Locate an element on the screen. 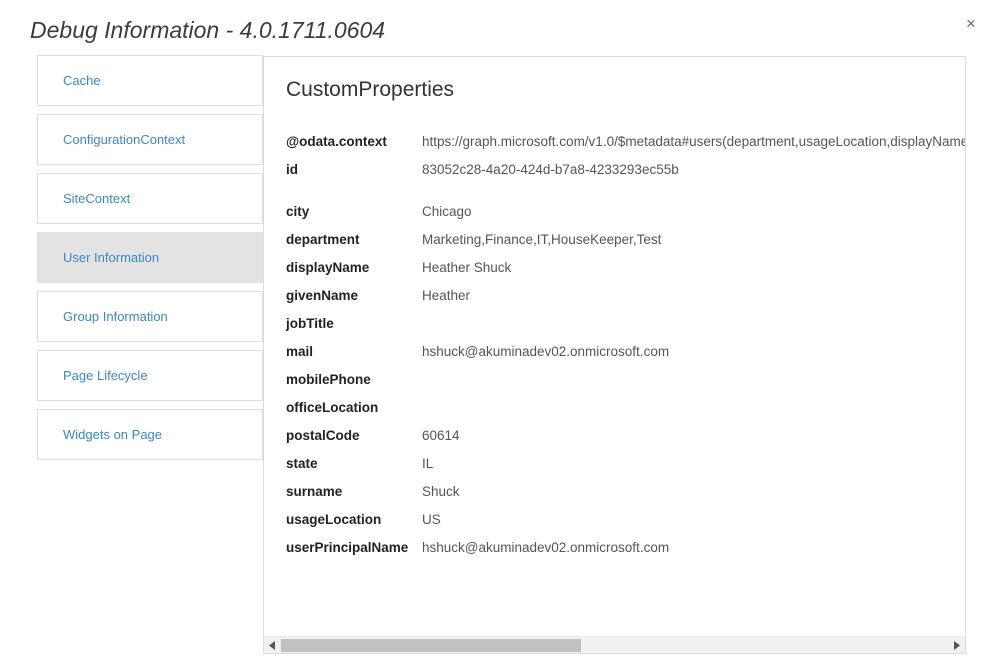  scroll-left-arrow-icon is located at coordinates (272, 644).